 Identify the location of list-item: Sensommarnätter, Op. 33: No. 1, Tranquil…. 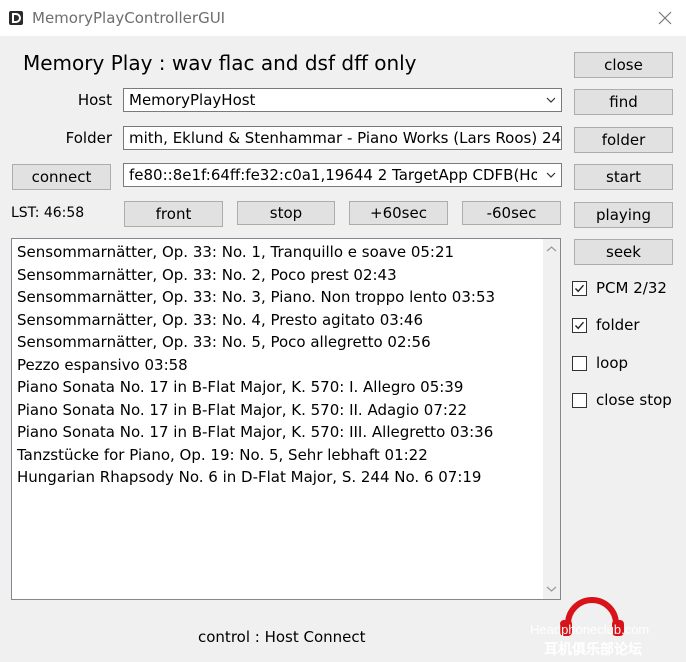
(256, 252).